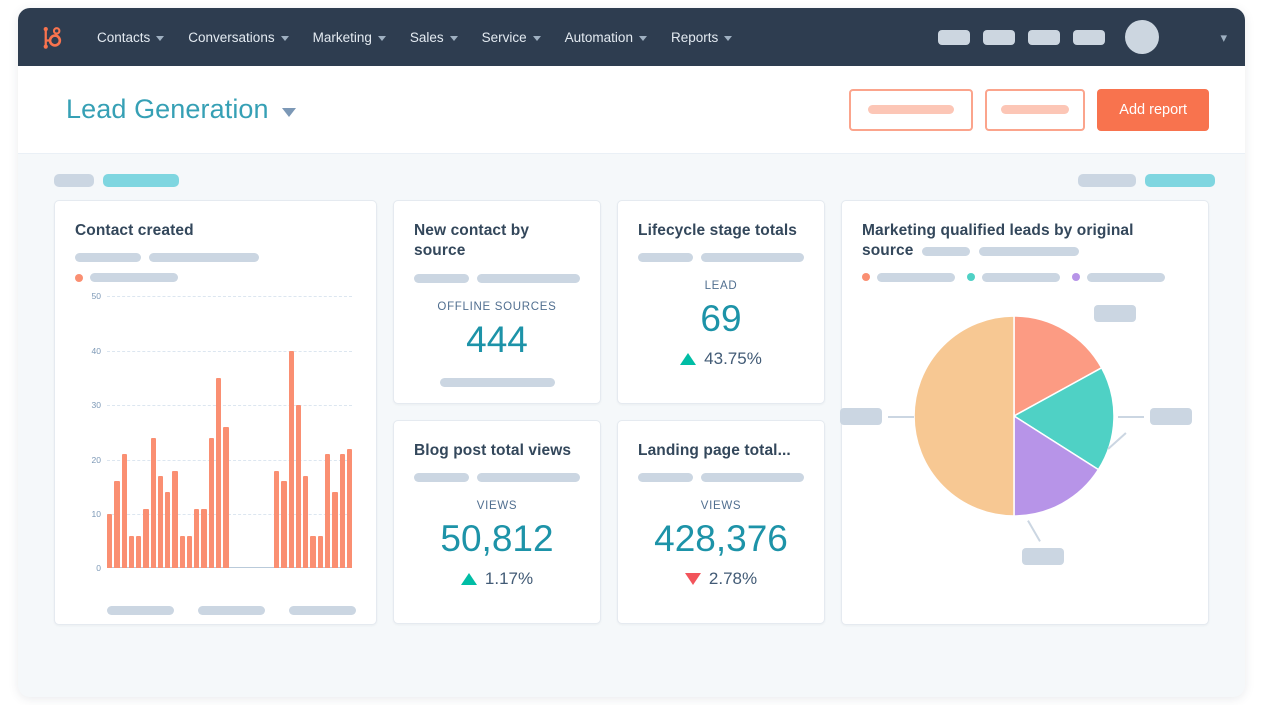 The height and width of the screenshot is (705, 1263). I want to click on pie-slice, so click(964, 416).